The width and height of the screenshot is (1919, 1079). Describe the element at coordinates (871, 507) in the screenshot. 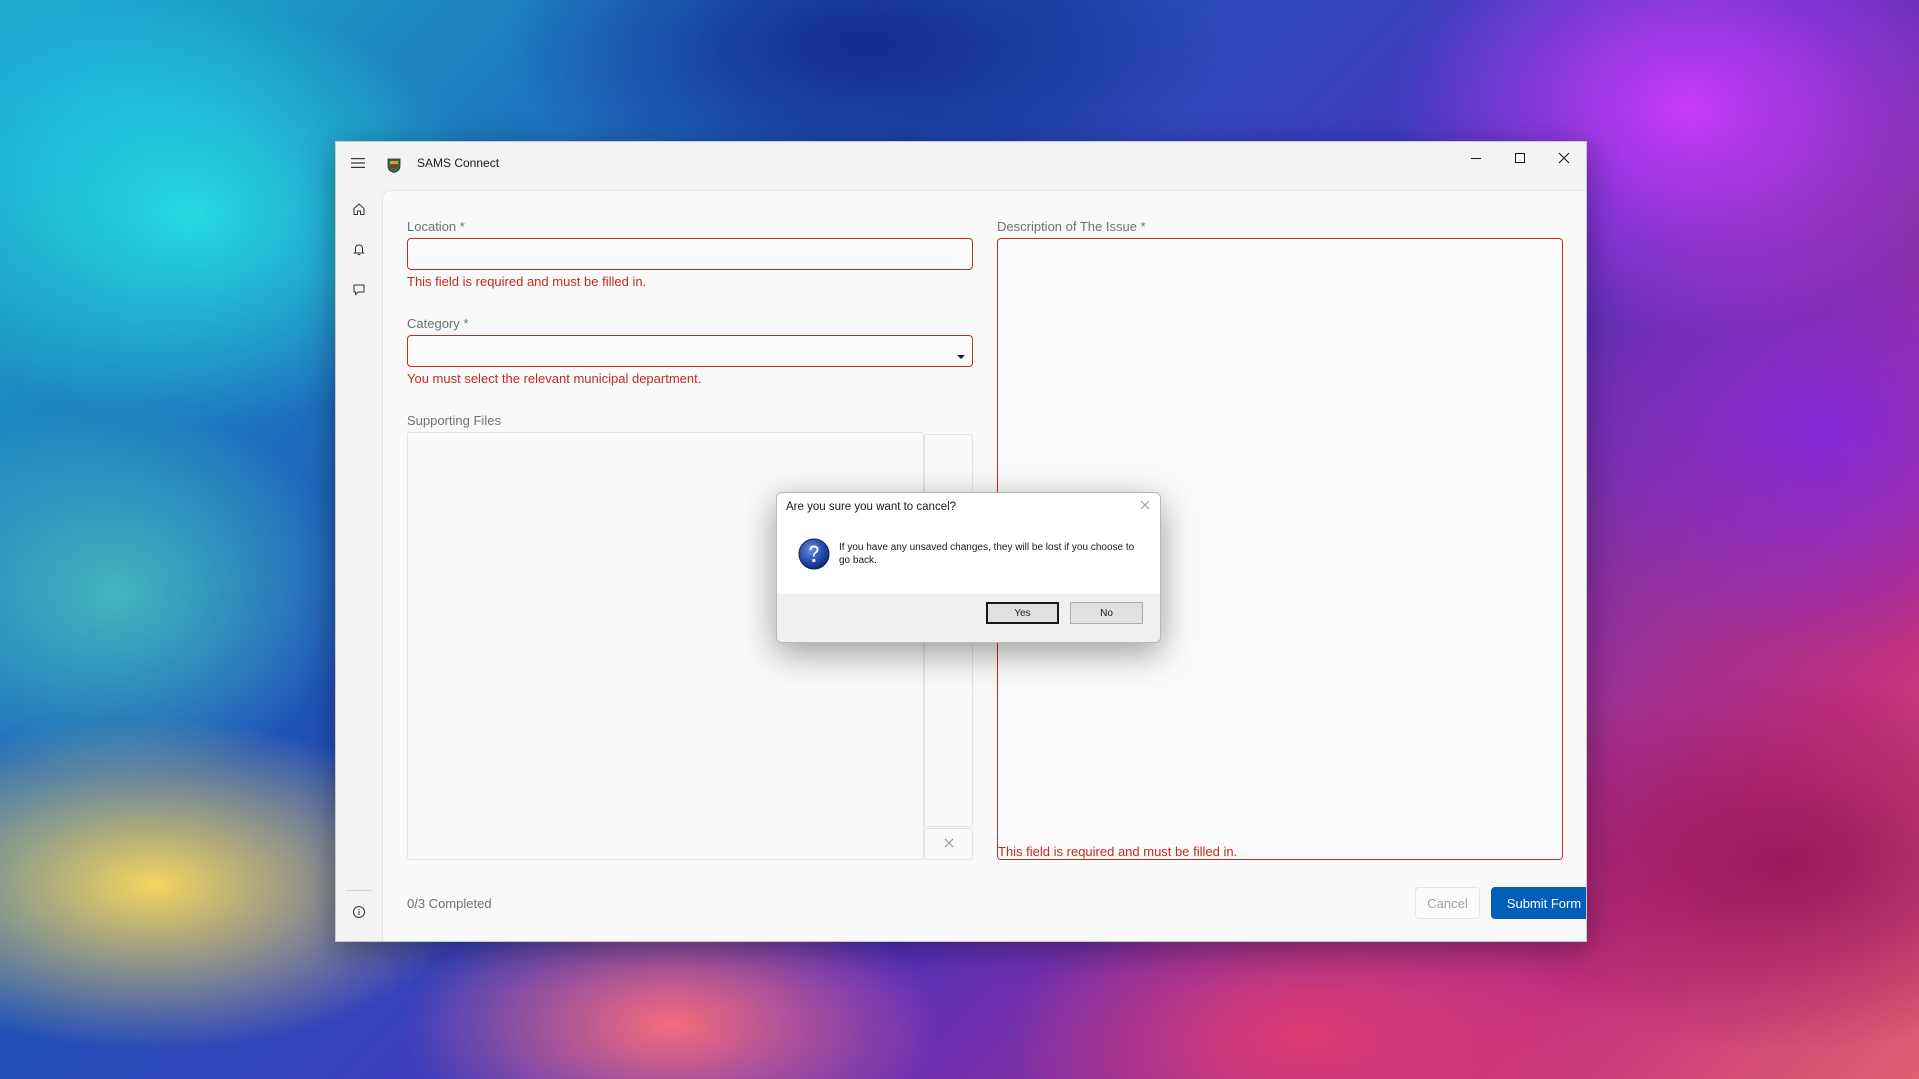

I see `dialog-title: Are you sure you want to cancel?` at that location.